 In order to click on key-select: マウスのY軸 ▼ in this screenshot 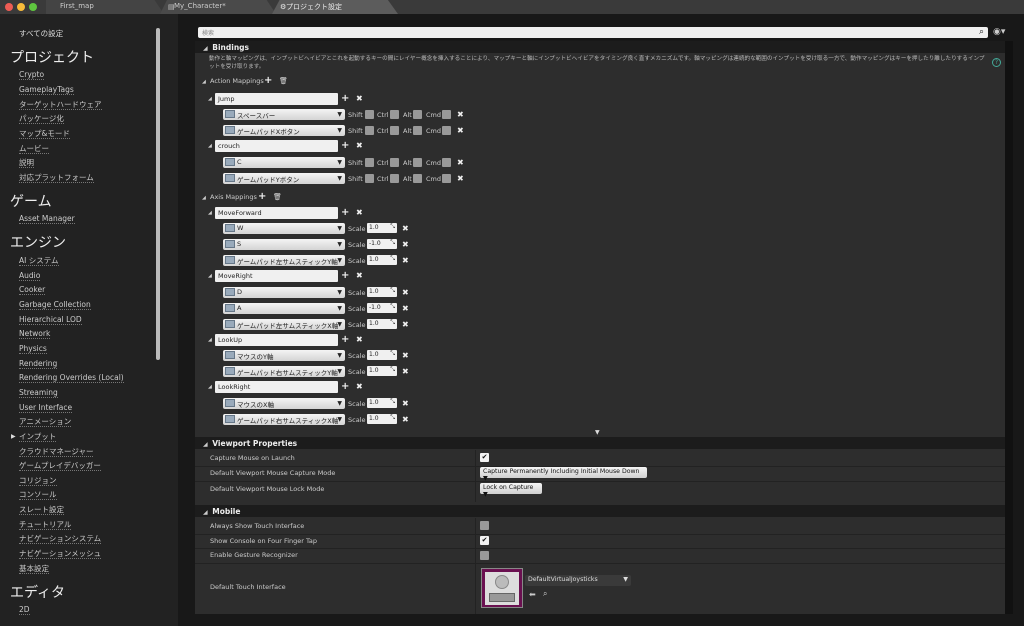, I will do `click(284, 355)`.